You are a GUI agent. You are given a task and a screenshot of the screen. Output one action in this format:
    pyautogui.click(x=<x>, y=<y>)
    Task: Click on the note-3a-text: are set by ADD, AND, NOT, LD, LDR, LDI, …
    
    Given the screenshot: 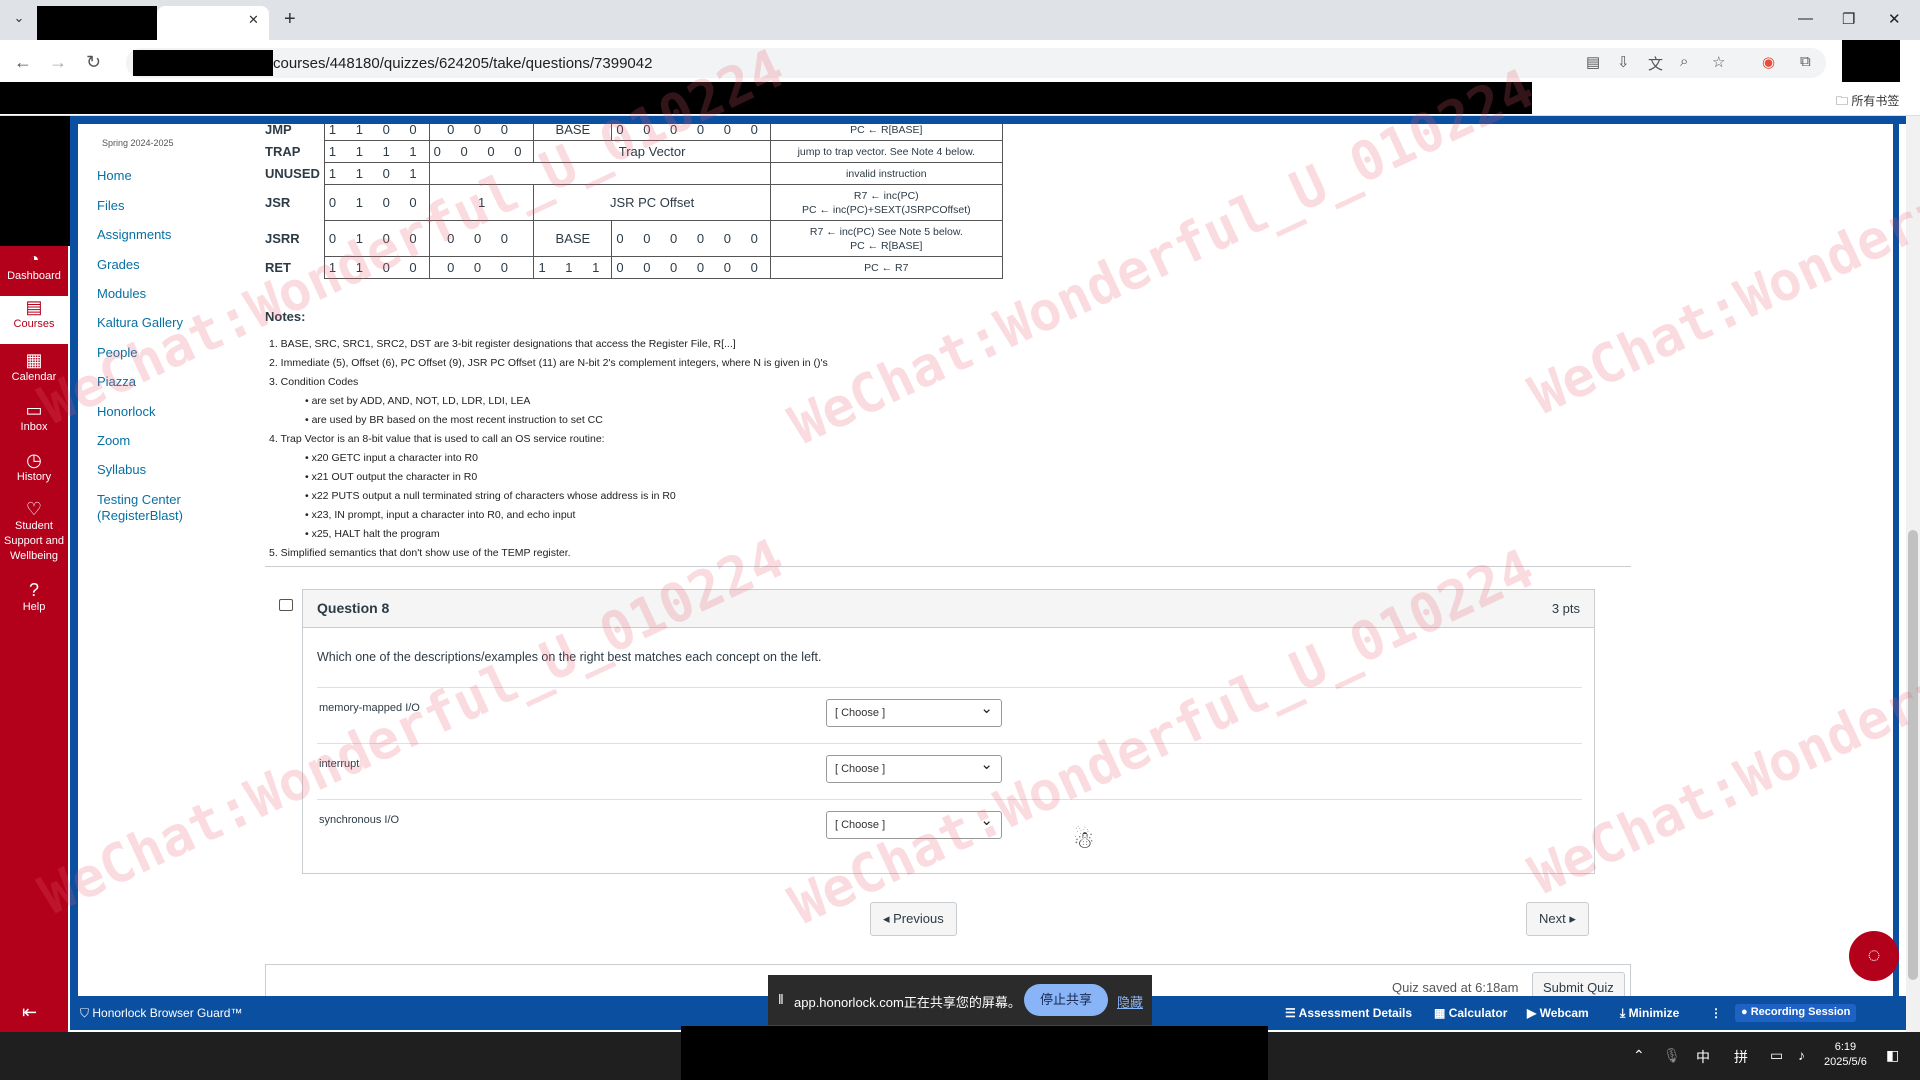 What is the action you would take?
    pyautogui.click(x=421, y=401)
    